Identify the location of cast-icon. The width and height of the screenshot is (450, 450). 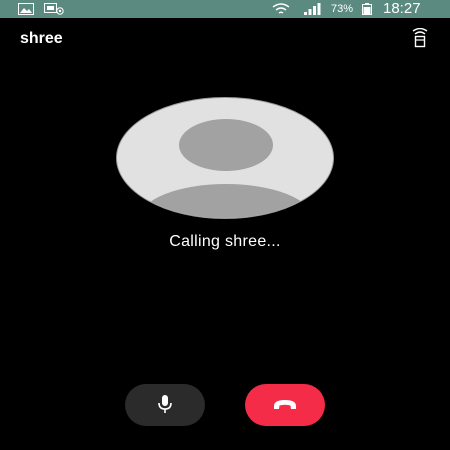
(54, 9).